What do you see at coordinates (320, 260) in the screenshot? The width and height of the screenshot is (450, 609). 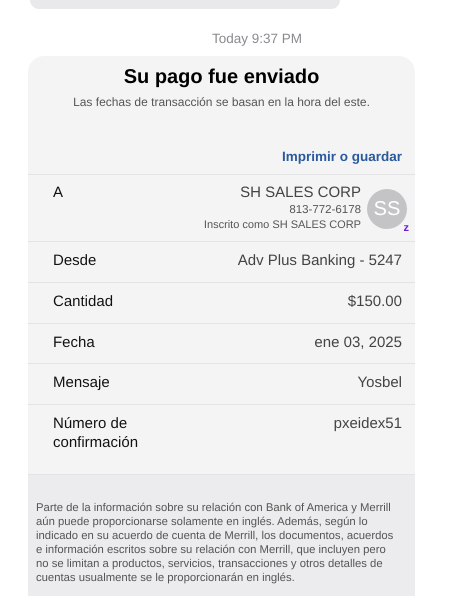 I see `row-value: Adv Plus Banking - 5247` at bounding box center [320, 260].